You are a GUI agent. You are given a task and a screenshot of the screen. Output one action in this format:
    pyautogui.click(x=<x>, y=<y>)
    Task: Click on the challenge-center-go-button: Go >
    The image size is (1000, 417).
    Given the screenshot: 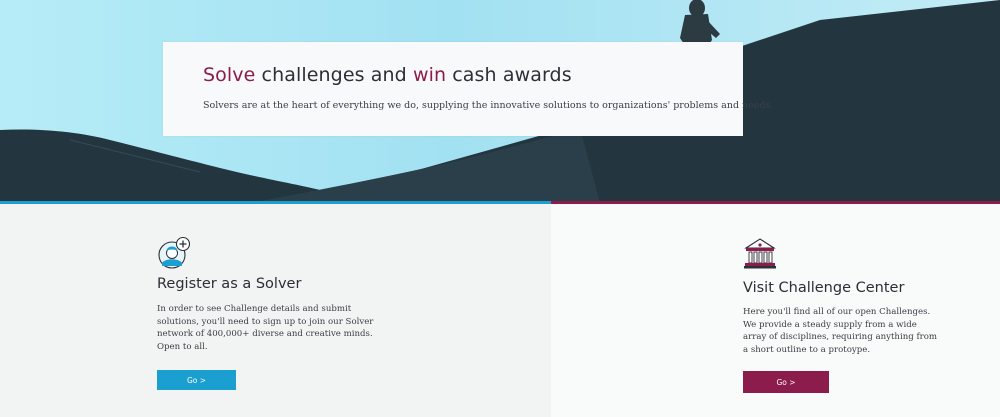 What is the action you would take?
    pyautogui.click(x=786, y=382)
    